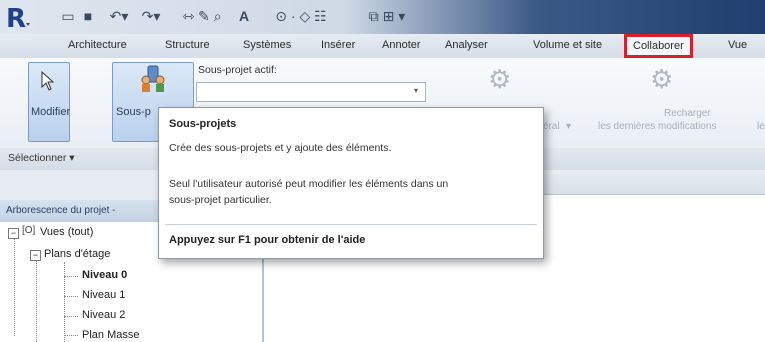  I want to click on worksets-icon, so click(153, 80).